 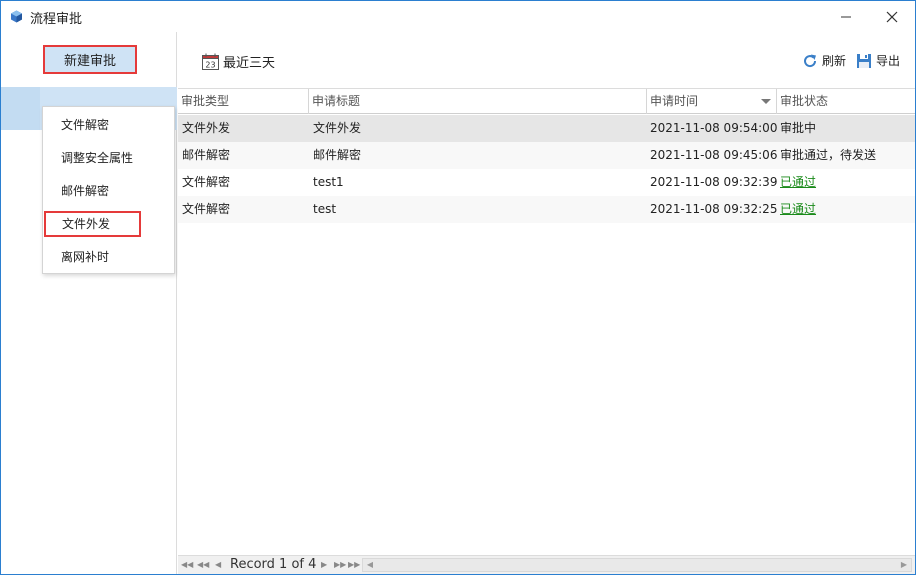 I want to click on table-row: 文件解密 test 2021-11-08 09:32:25 已通过, so click(x=546, y=209).